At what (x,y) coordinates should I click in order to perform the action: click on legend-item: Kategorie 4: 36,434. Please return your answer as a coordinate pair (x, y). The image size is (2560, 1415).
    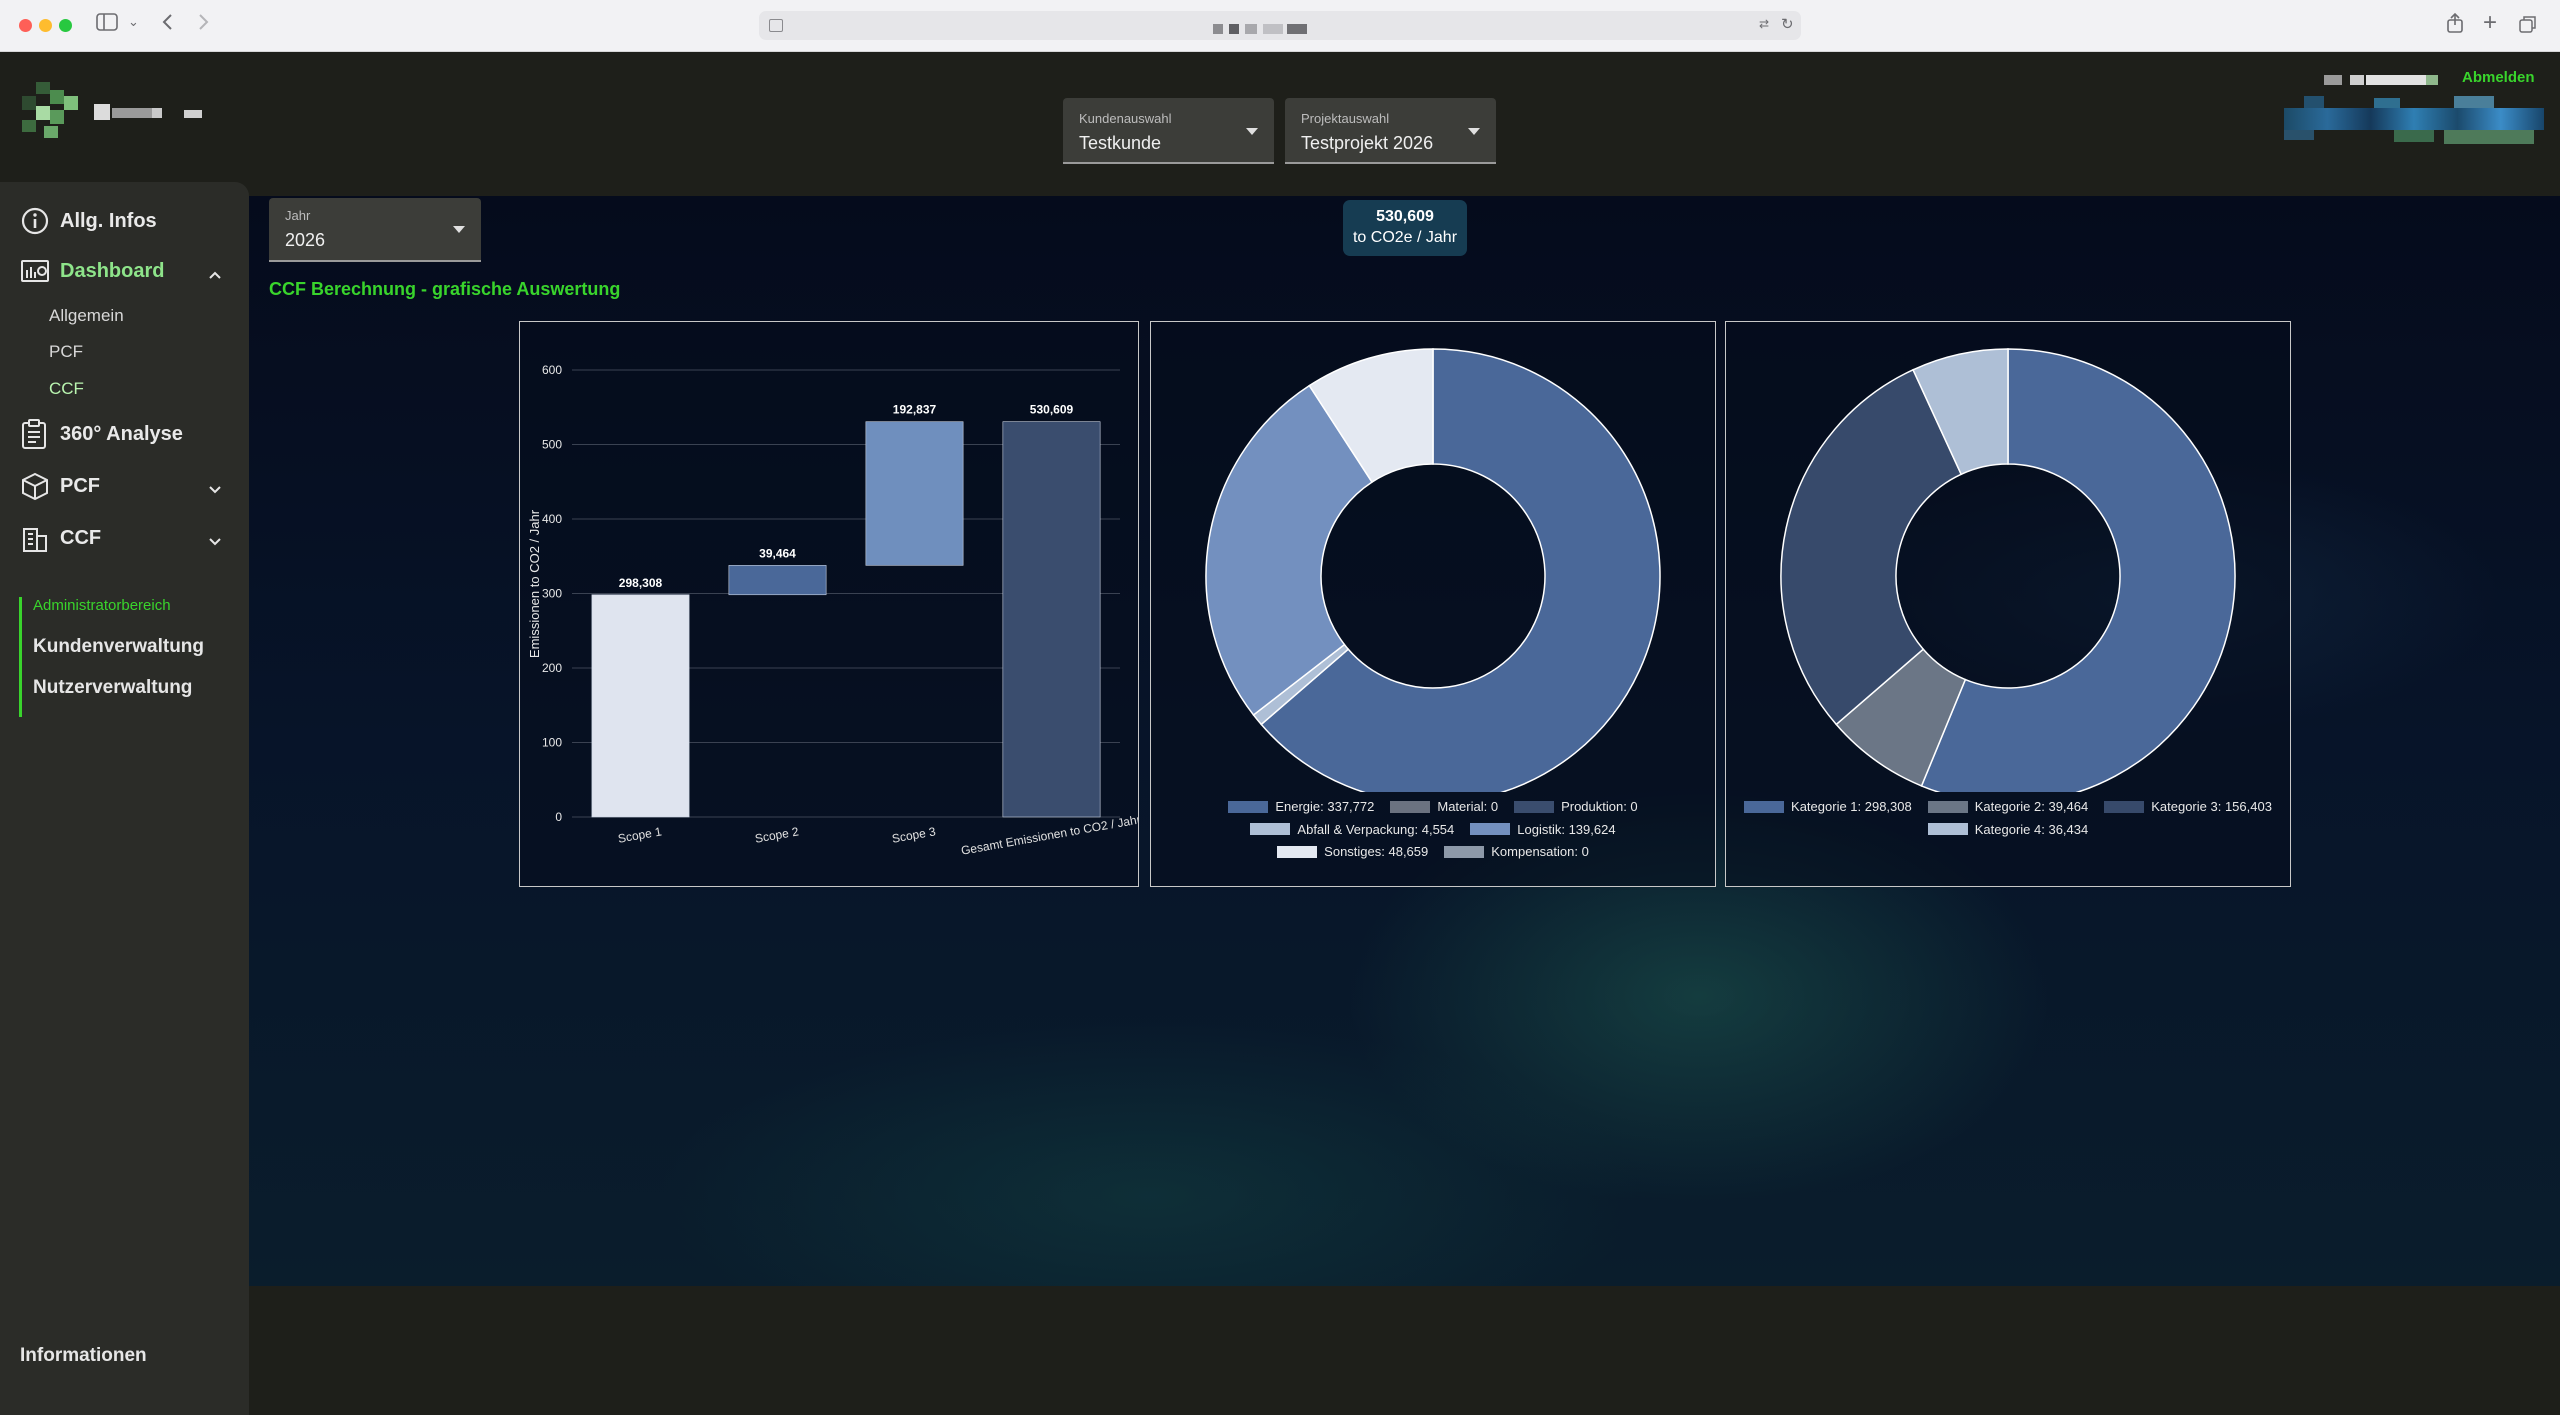
    Looking at the image, I should click on (2007, 829).